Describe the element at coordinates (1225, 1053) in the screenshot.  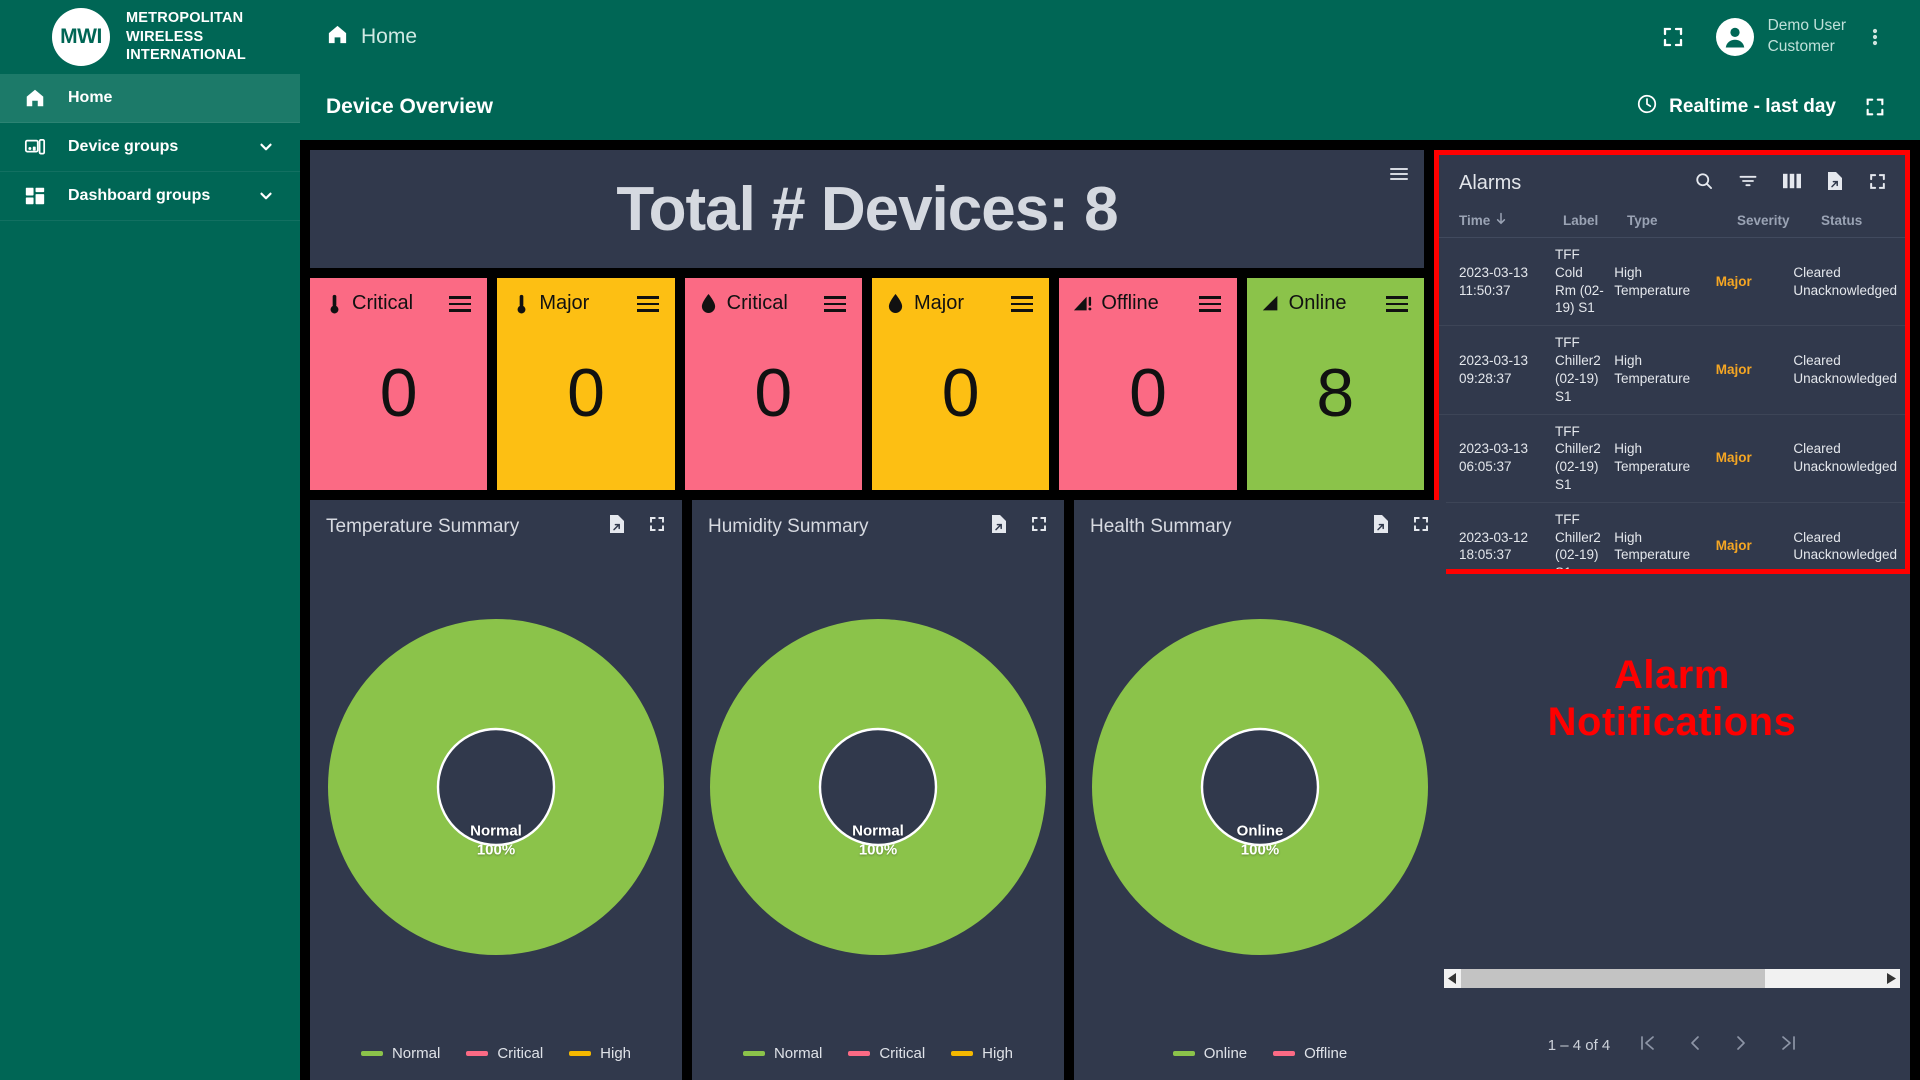
I see `legend-label: Online` at that location.